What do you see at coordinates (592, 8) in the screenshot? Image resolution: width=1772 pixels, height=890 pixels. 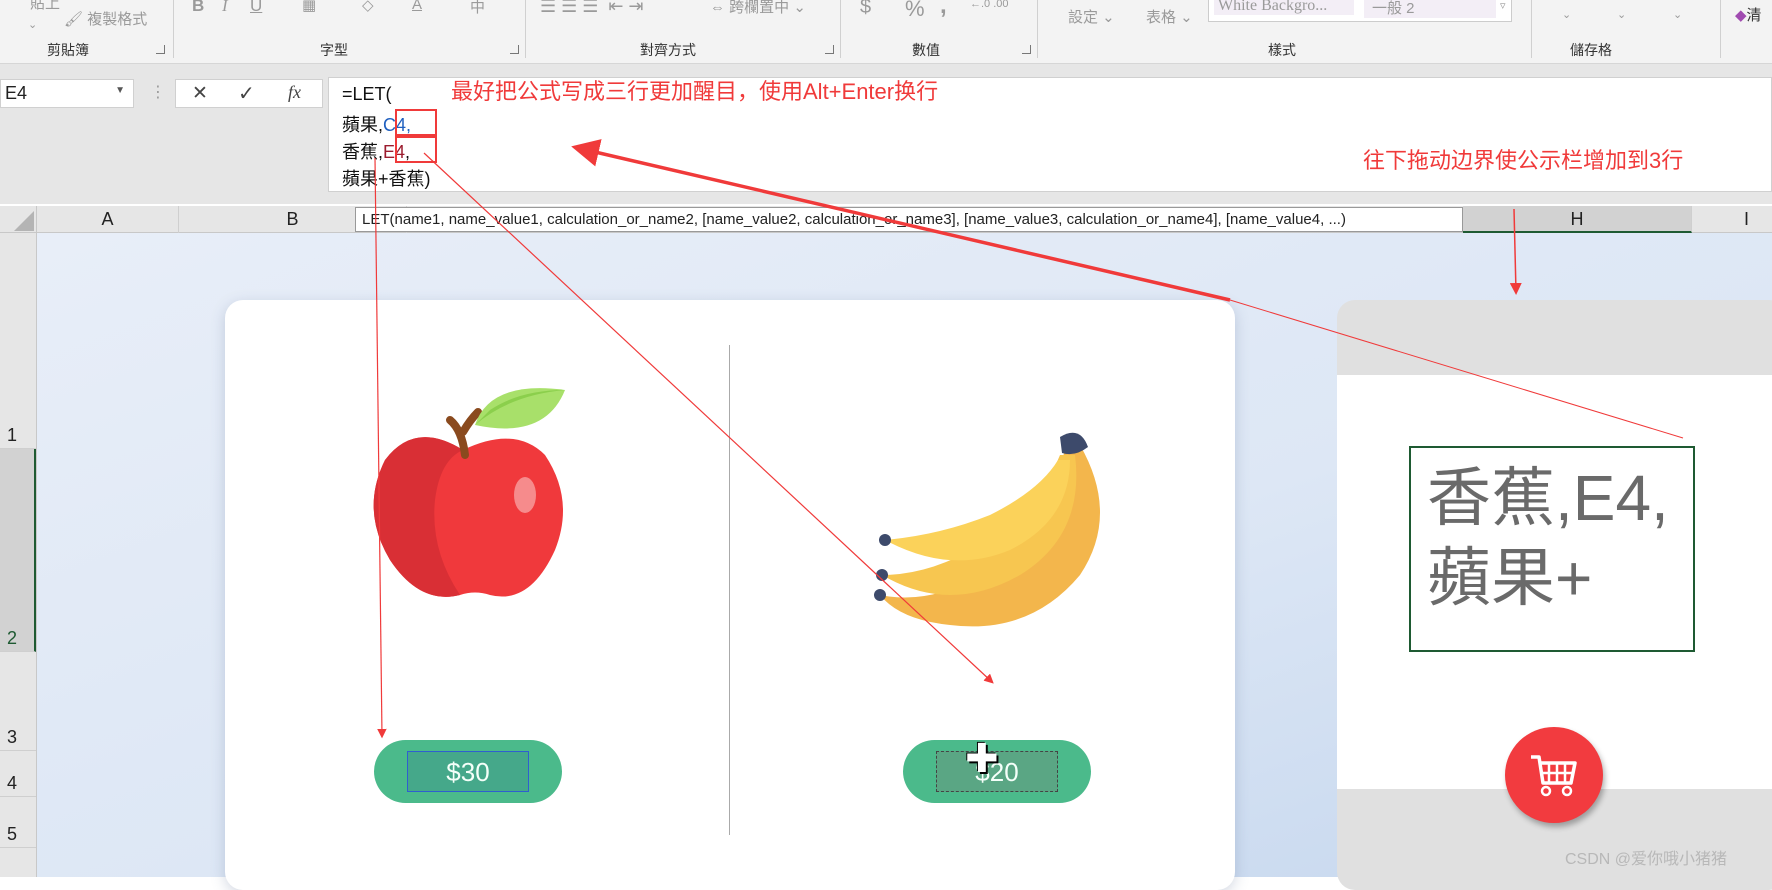 I see `align-icons: ☰ ☰ ☰ ⇤ ⇥` at bounding box center [592, 8].